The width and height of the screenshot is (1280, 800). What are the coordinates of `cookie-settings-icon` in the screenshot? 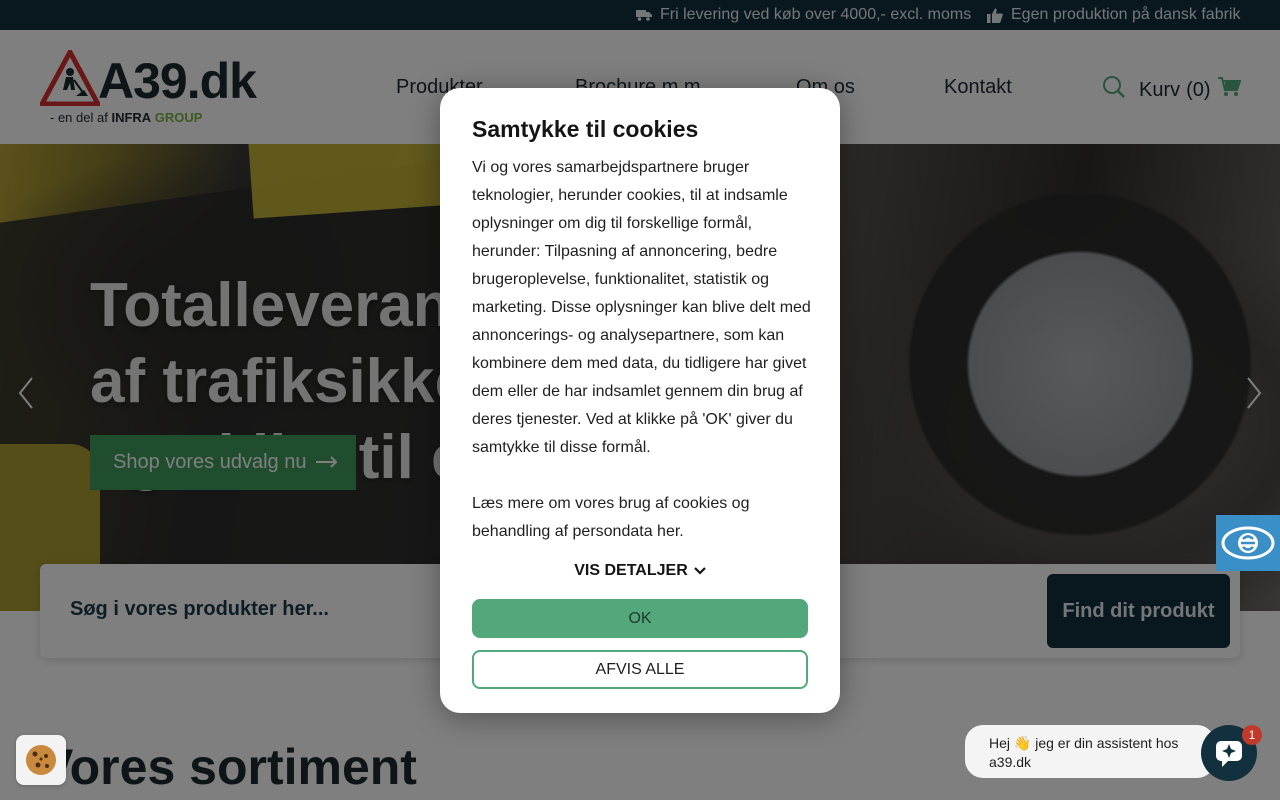 It's located at (41, 760).